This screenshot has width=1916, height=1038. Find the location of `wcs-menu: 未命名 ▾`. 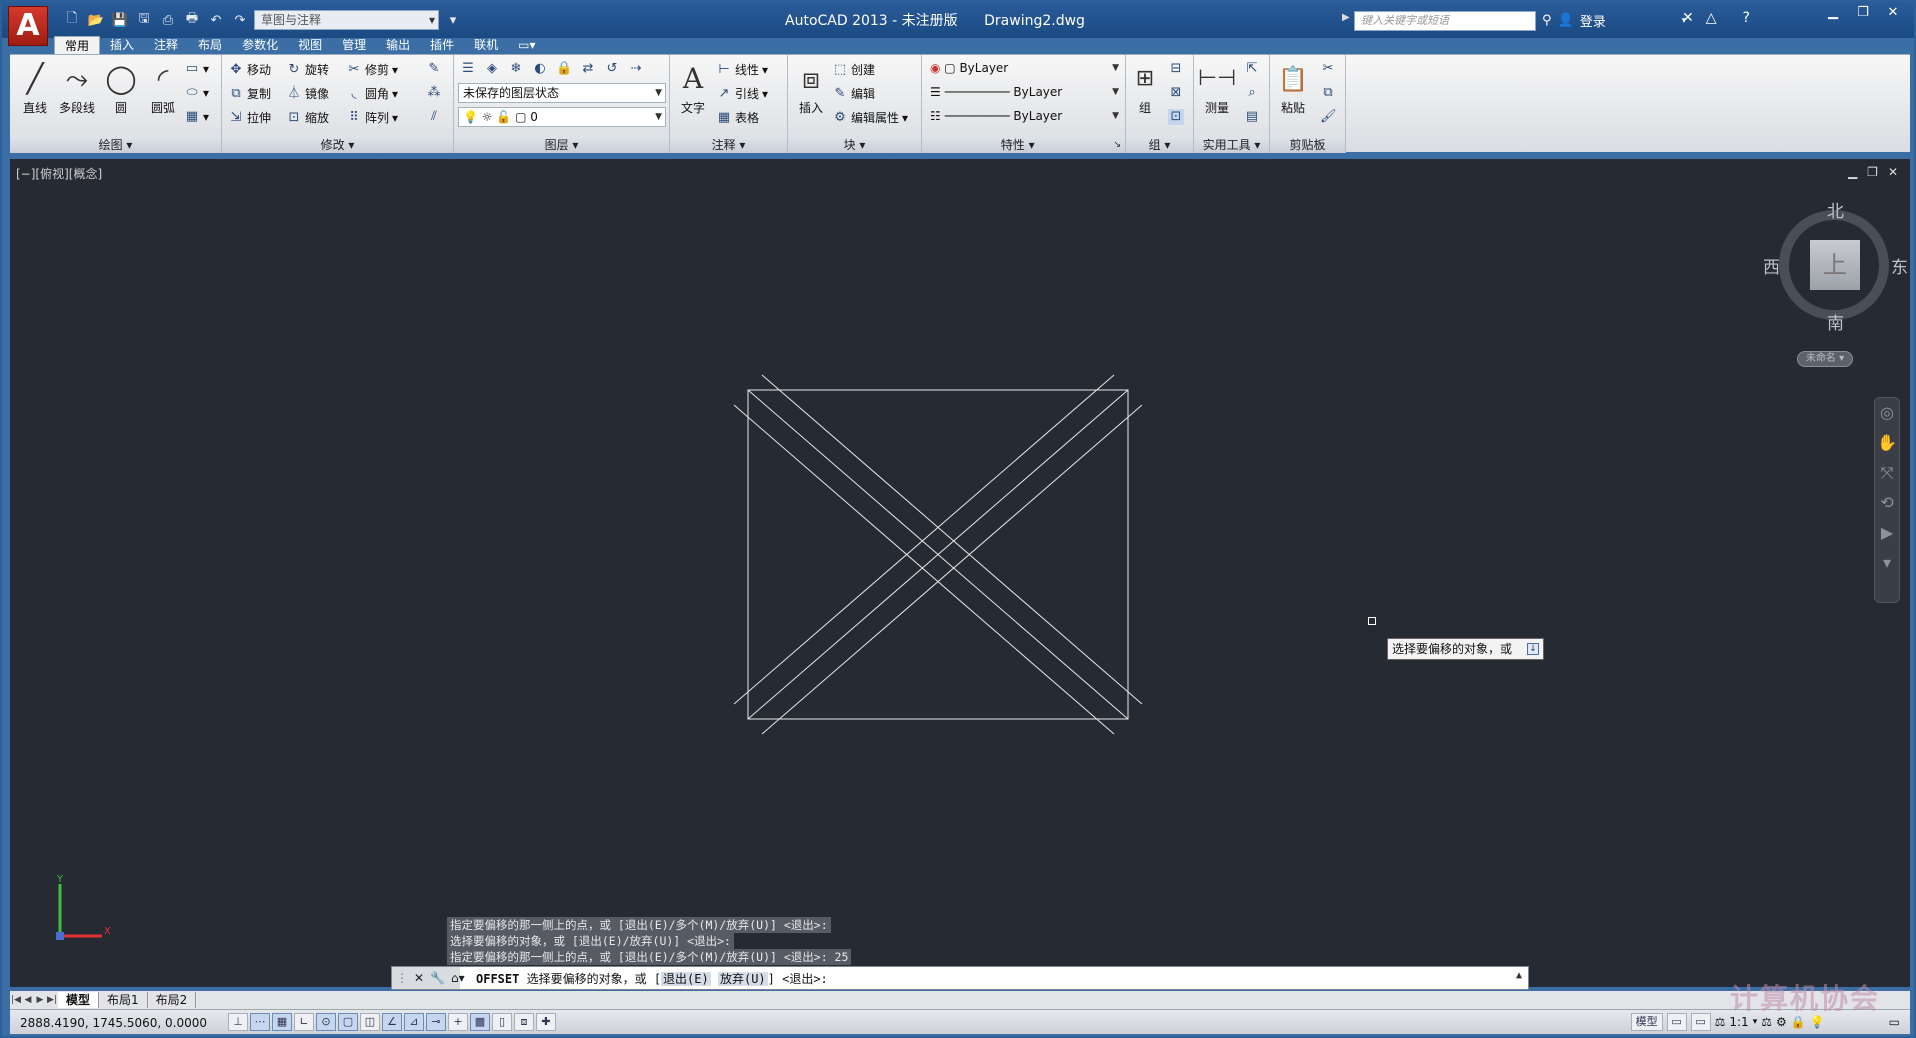

wcs-menu: 未命名 ▾ is located at coordinates (1825, 359).